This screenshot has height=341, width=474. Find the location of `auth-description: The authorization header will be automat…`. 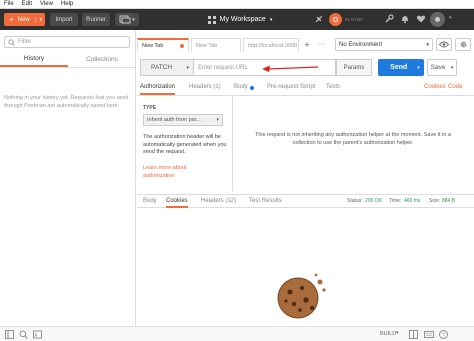

auth-description: The authorization header will be automat… is located at coordinates (185, 144).